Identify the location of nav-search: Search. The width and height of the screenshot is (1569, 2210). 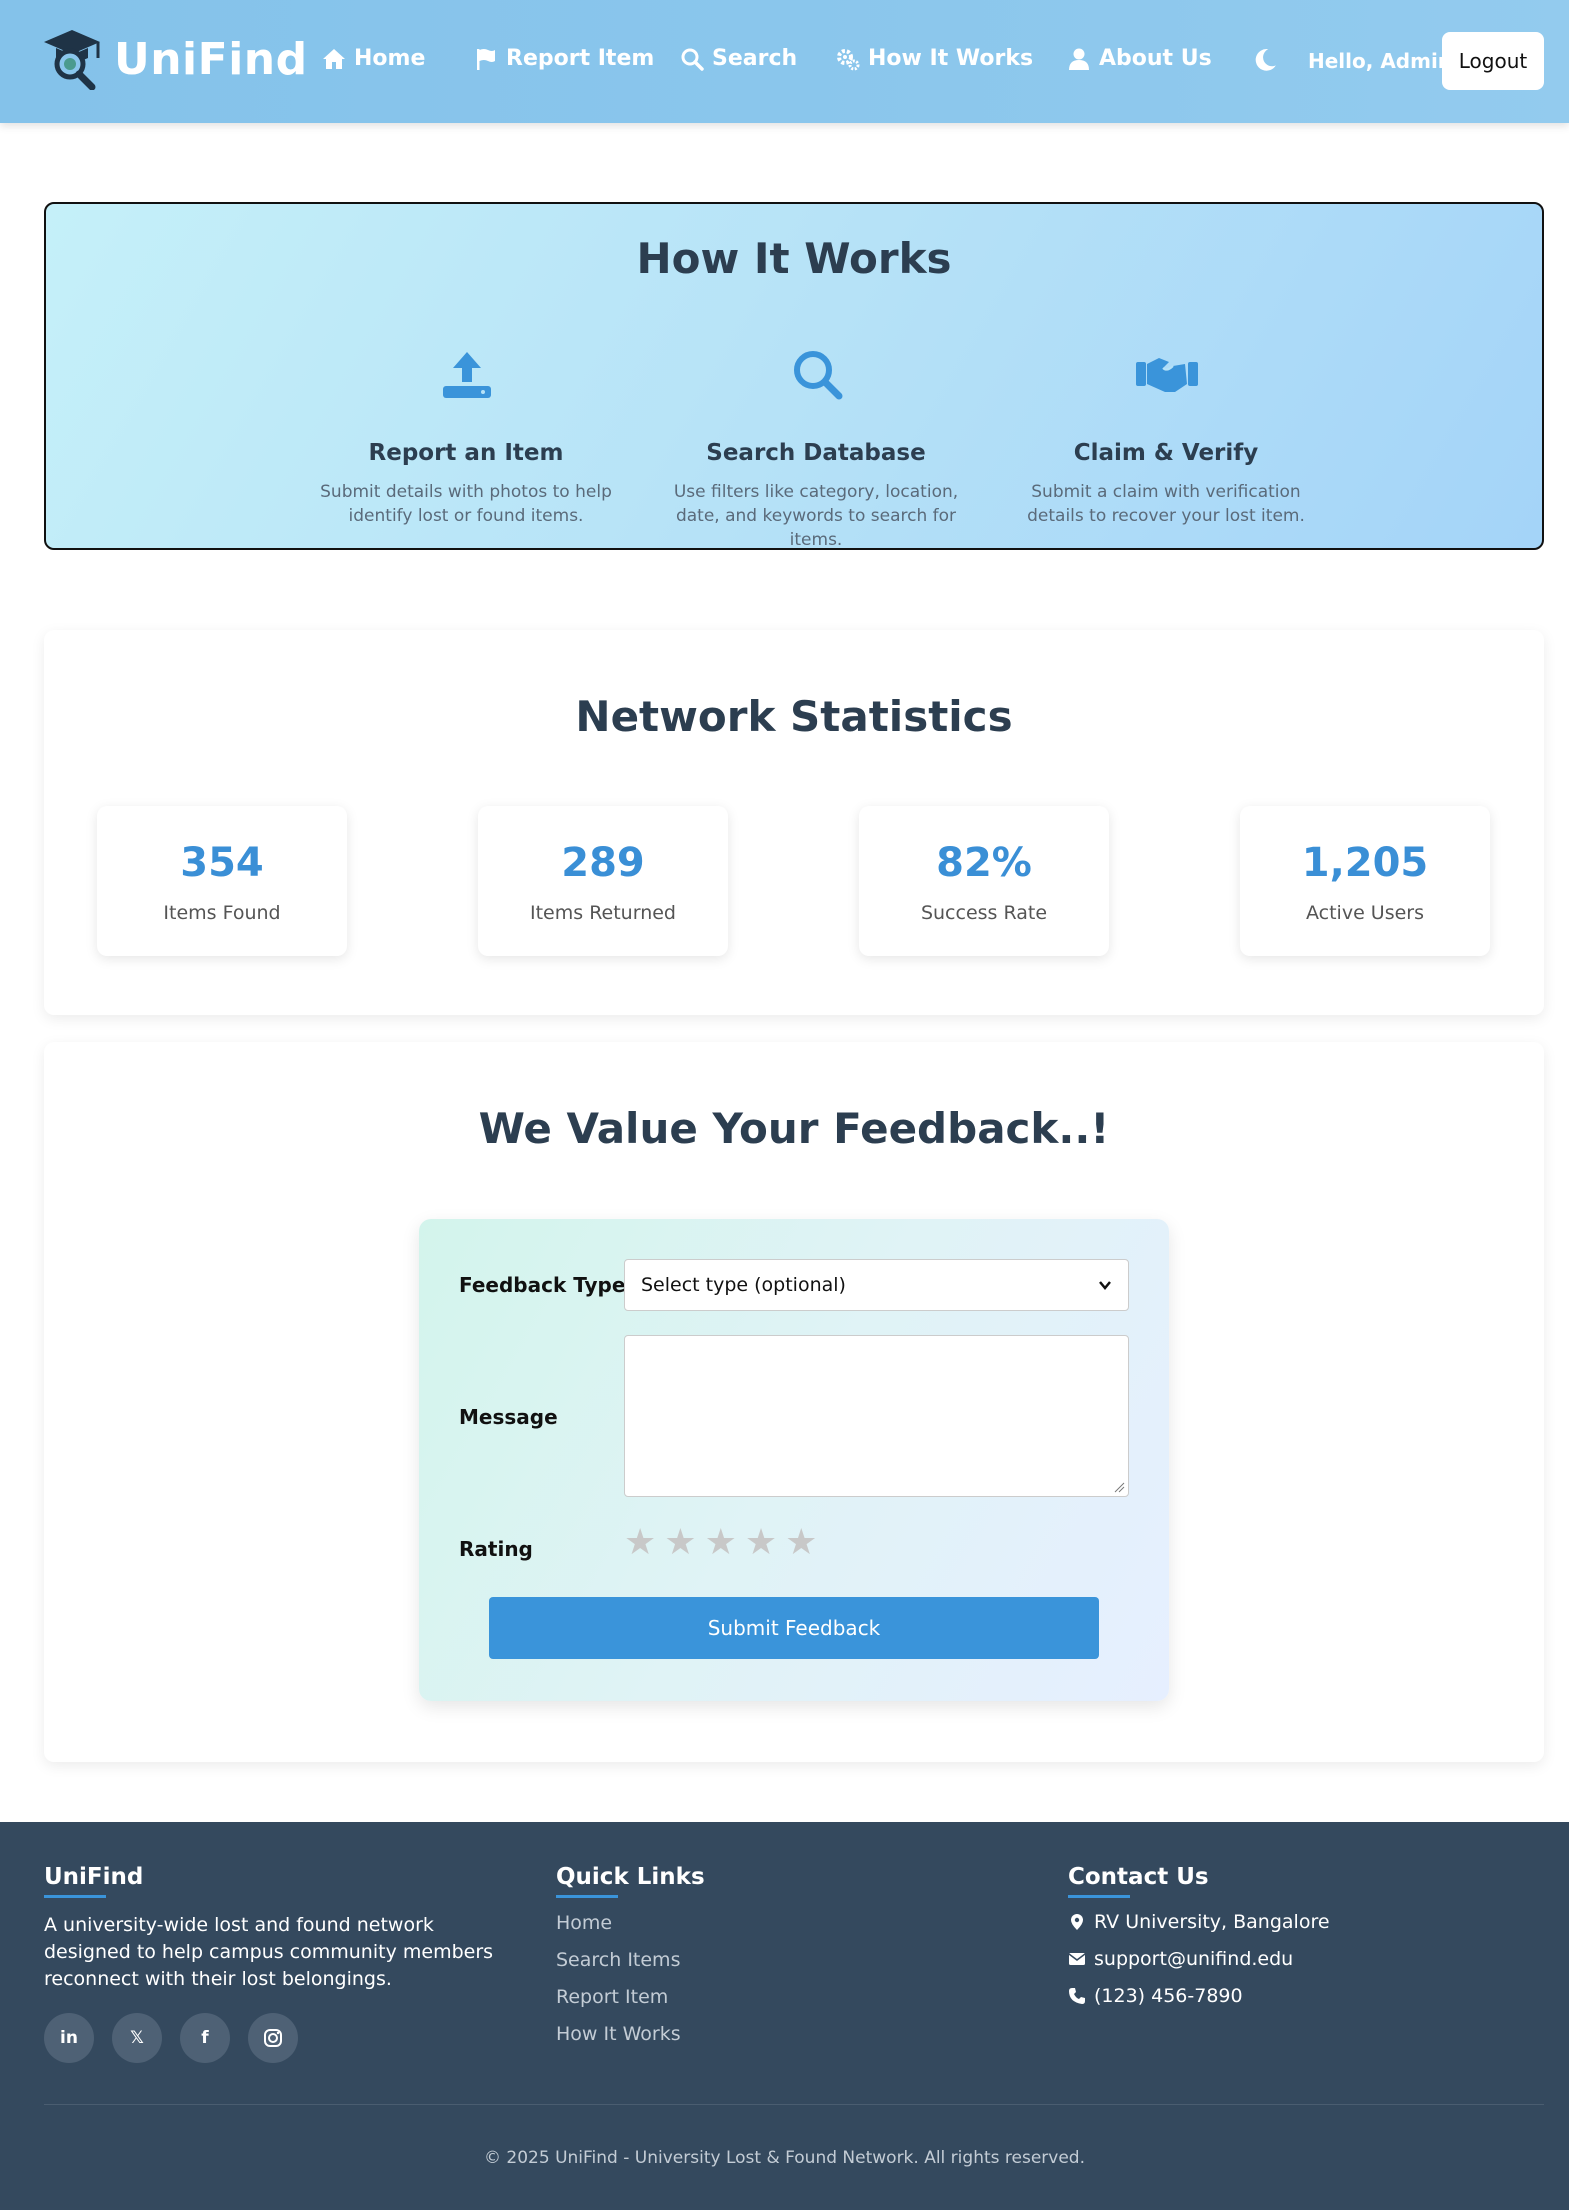
(738, 58).